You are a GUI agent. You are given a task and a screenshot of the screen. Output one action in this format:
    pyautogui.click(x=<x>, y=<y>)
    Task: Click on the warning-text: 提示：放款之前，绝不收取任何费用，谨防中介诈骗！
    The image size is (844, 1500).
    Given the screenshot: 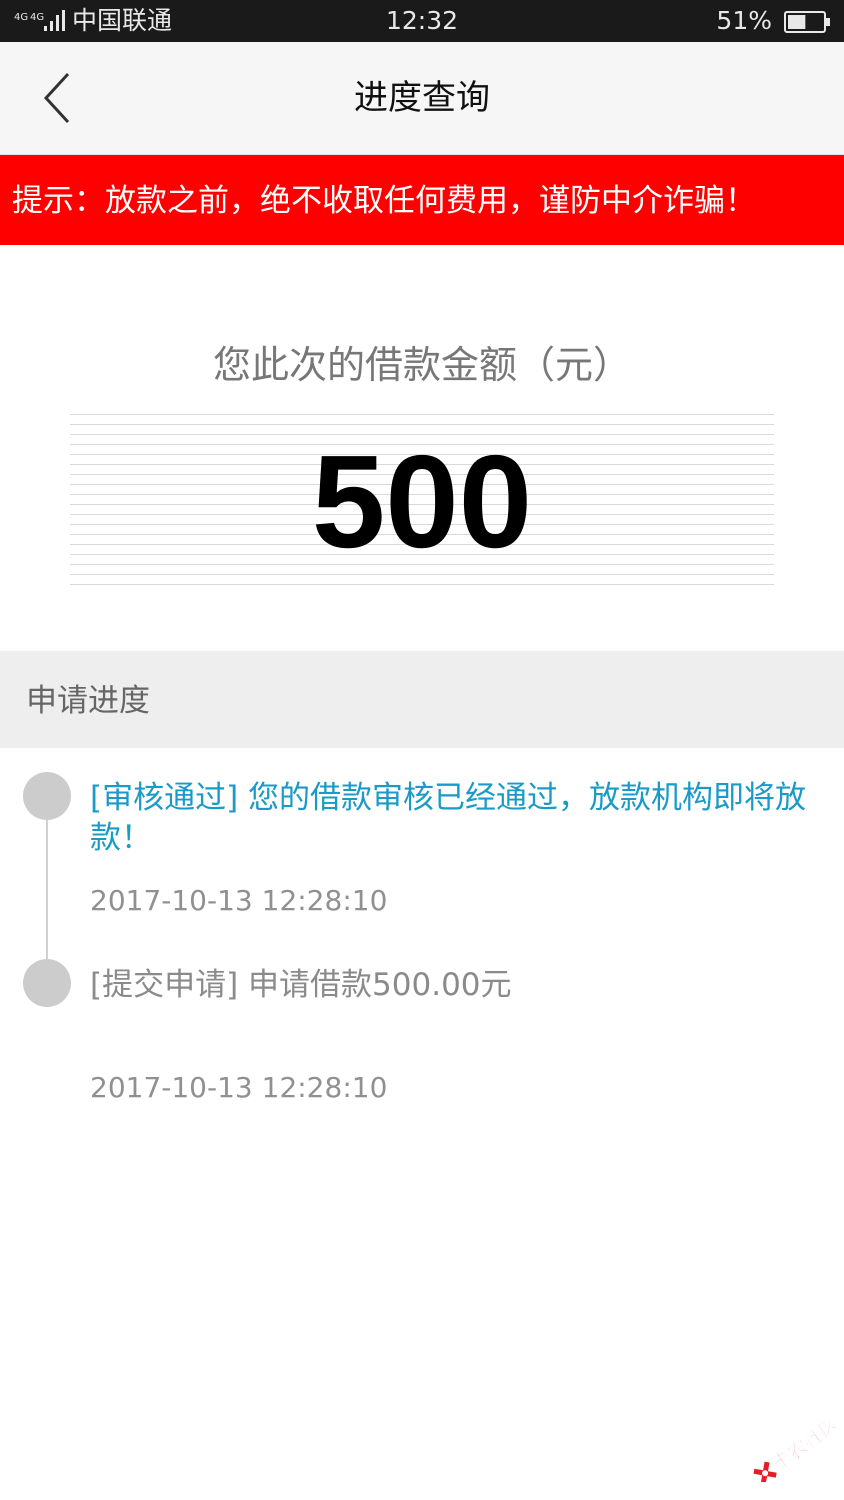 What is the action you would take?
    pyautogui.click(x=384, y=201)
    